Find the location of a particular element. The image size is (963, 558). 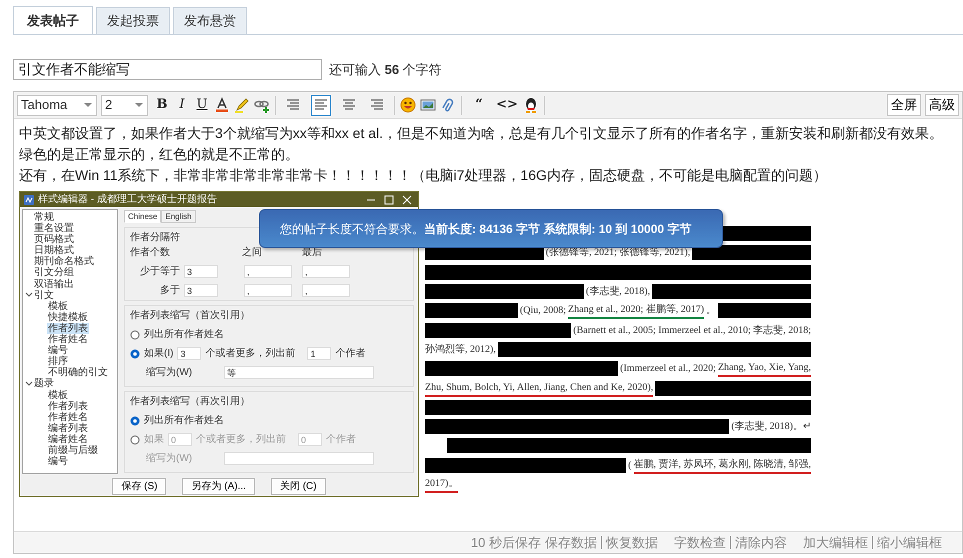

paperclip-icon is located at coordinates (448, 105).